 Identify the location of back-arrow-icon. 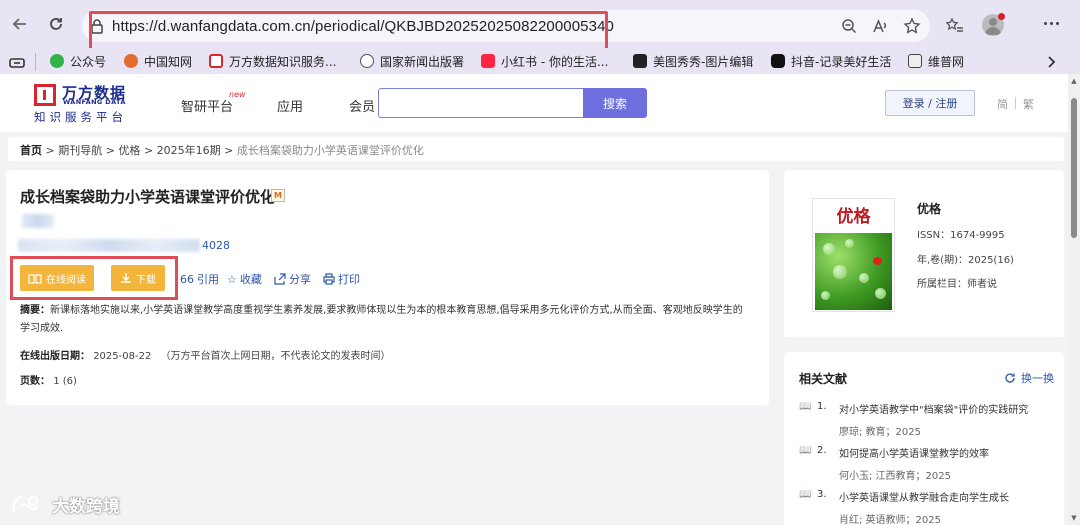
(19, 24).